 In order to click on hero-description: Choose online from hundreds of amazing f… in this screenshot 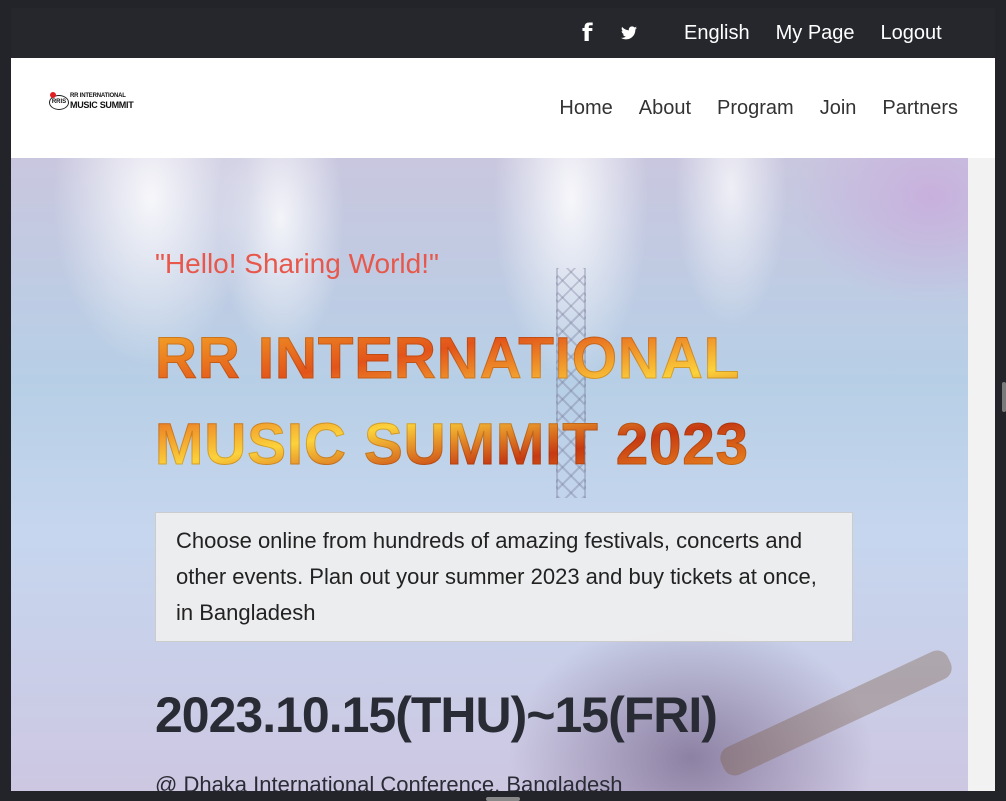, I will do `click(504, 577)`.